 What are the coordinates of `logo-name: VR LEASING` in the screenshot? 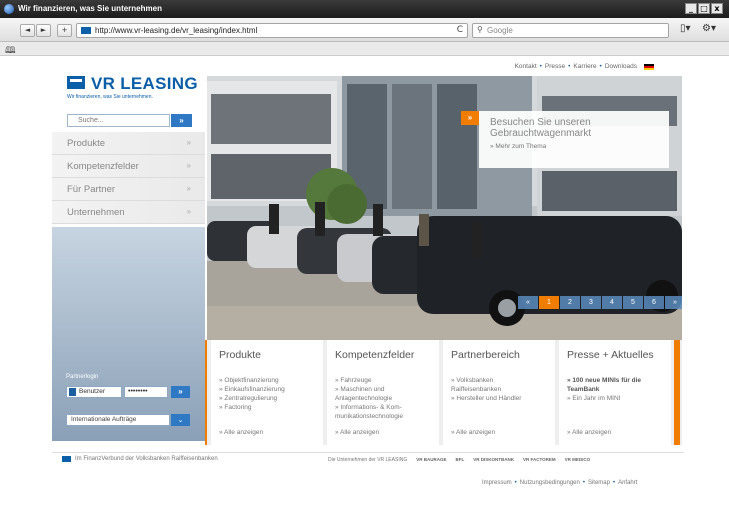 It's located at (144, 83).